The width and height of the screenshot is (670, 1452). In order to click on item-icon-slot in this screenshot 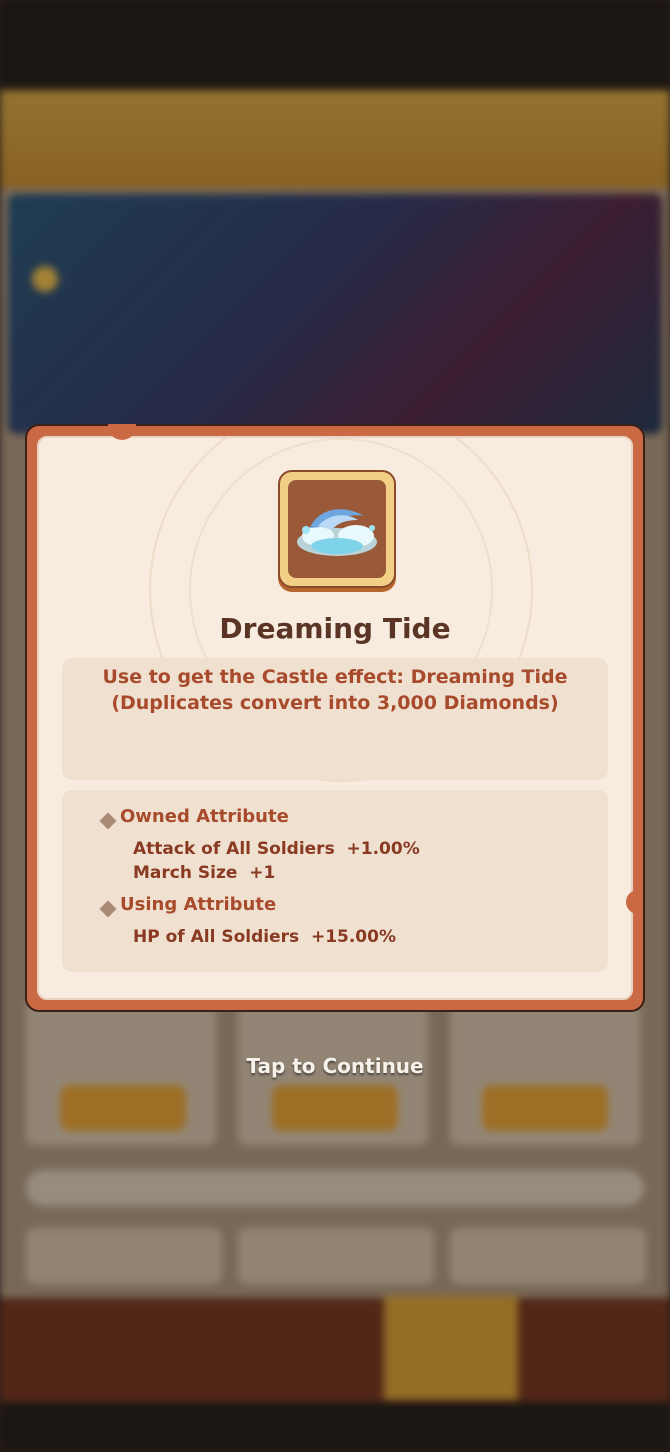, I will do `click(337, 529)`.